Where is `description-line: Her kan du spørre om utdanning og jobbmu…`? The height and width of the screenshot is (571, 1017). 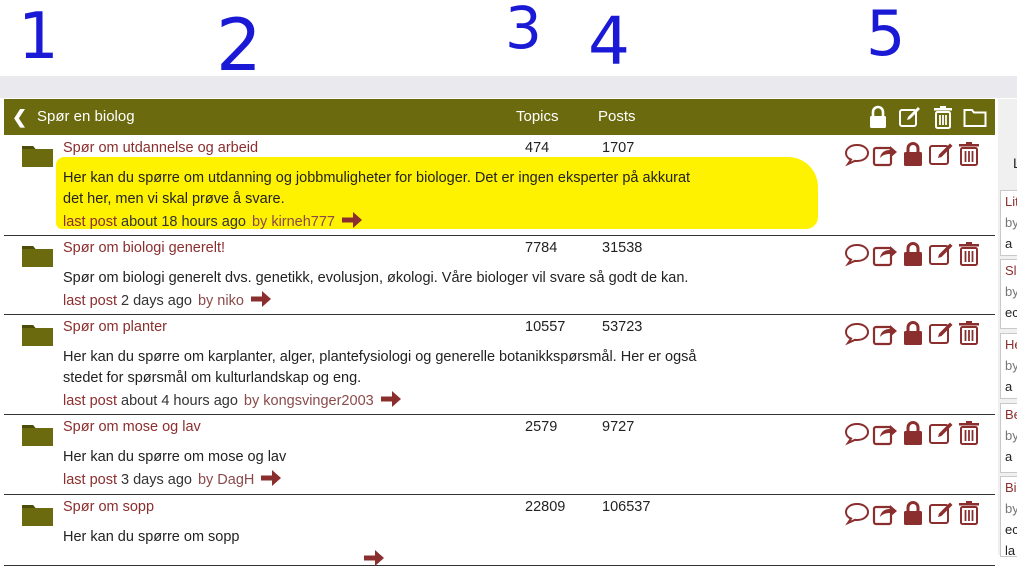
description-line: Her kan du spørre om utdanning og jobbmu… is located at coordinates (377, 178).